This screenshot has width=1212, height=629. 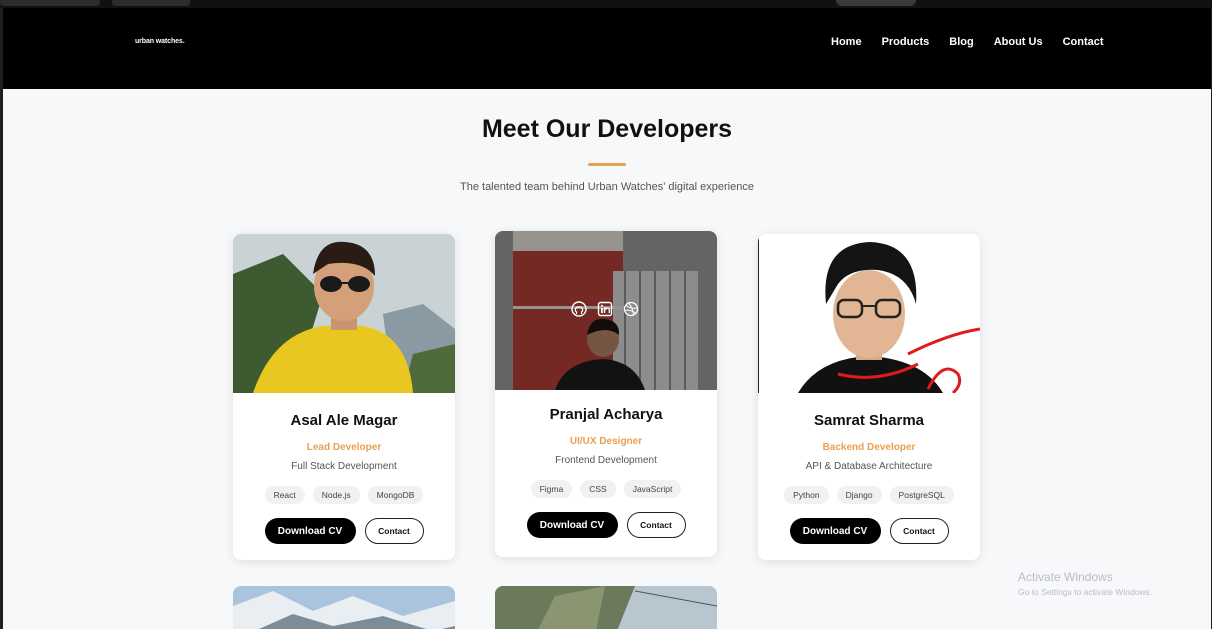 What do you see at coordinates (869, 420) in the screenshot?
I see `developer-name: Samrat Sharma` at bounding box center [869, 420].